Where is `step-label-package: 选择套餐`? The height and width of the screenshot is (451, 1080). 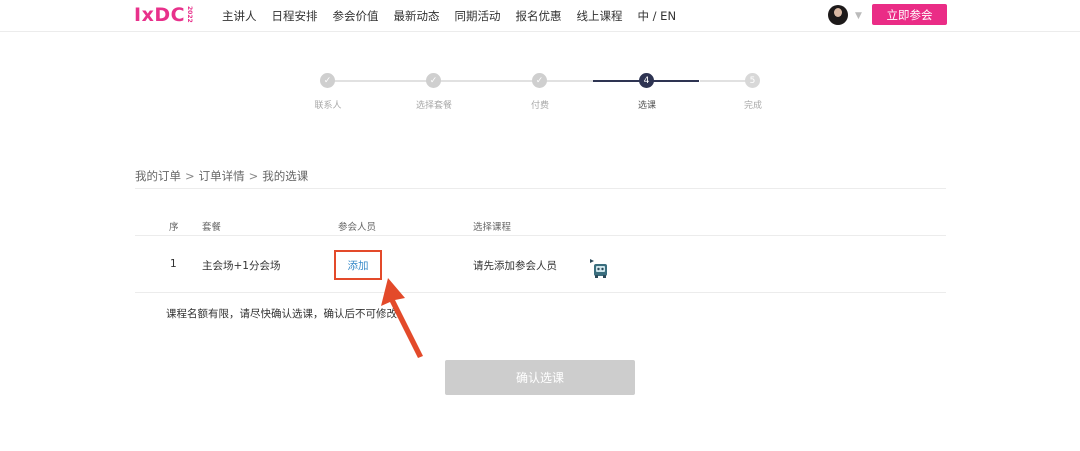
step-label-package: 选择套餐 is located at coordinates (433, 106).